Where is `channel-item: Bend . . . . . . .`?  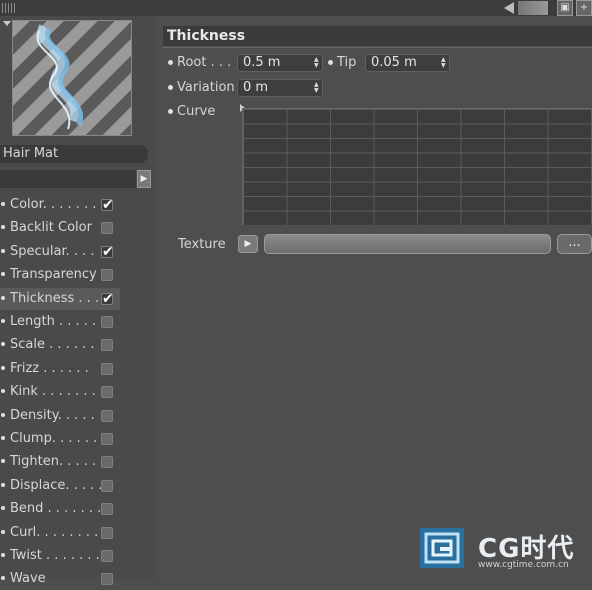 channel-item: Bend . . . . . . . is located at coordinates (60, 509).